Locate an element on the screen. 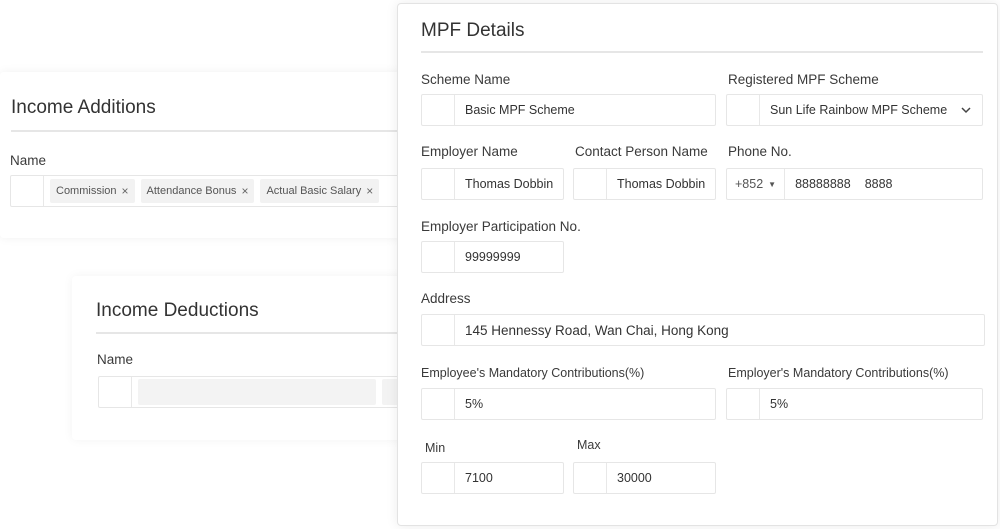  tag-attendance-bonus: Attendance Bonus × is located at coordinates (197, 191).